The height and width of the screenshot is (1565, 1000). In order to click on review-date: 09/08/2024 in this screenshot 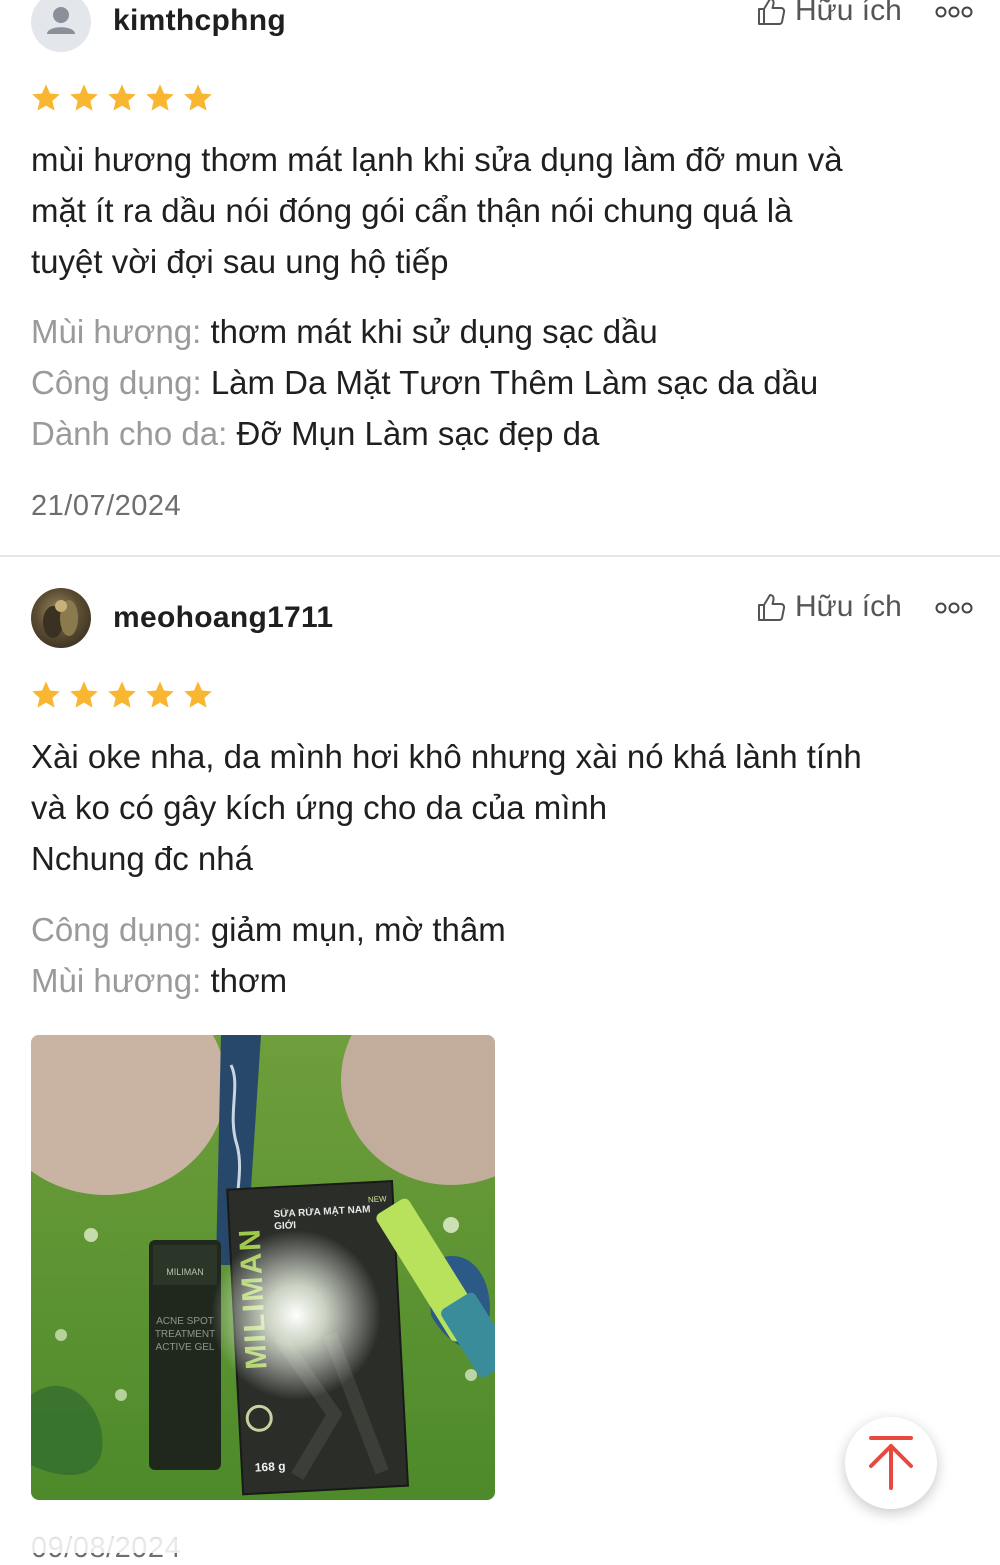, I will do `click(106, 1548)`.